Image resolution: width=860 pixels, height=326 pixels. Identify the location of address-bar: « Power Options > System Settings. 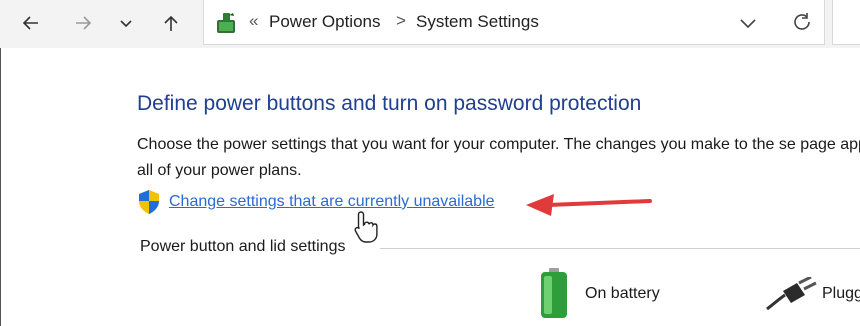
(514, 22).